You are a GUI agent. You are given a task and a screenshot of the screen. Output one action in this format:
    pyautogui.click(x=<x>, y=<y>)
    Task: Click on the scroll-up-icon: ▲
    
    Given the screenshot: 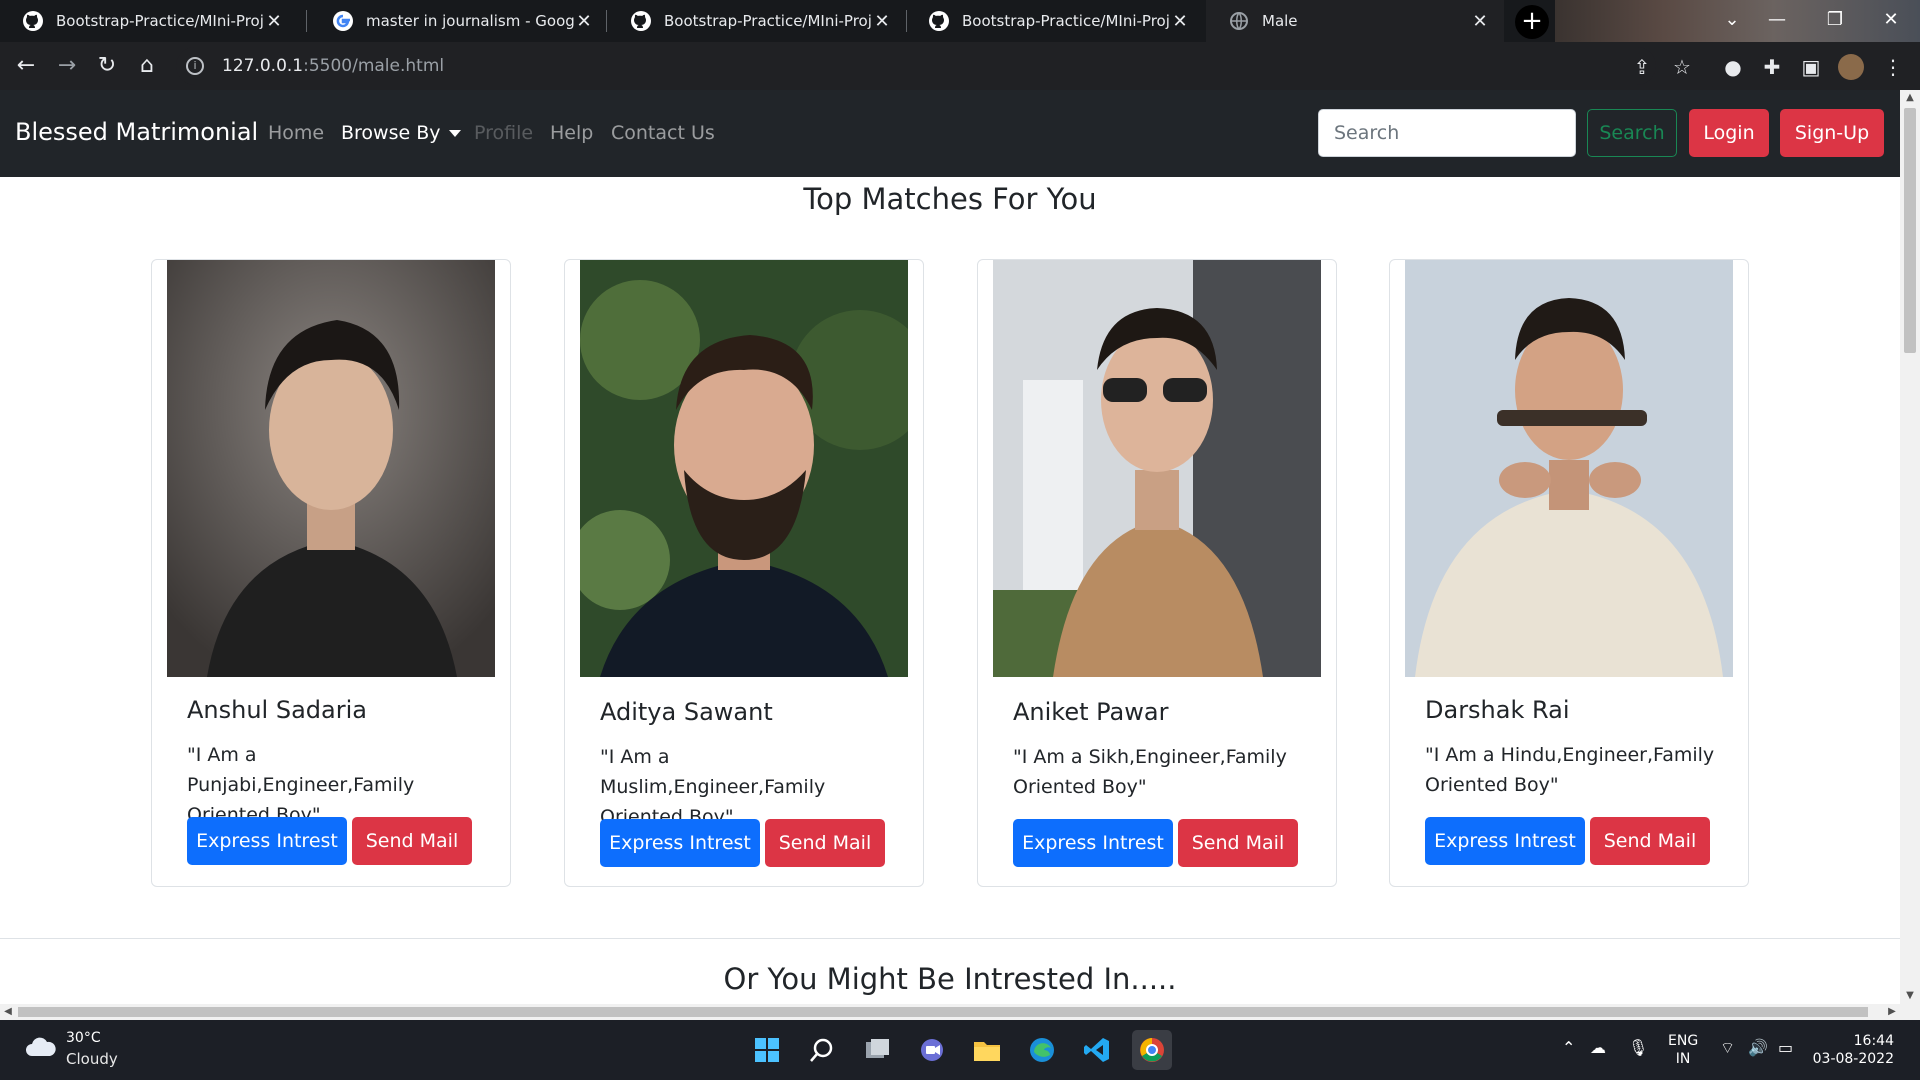 What is the action you would take?
    pyautogui.click(x=1910, y=98)
    